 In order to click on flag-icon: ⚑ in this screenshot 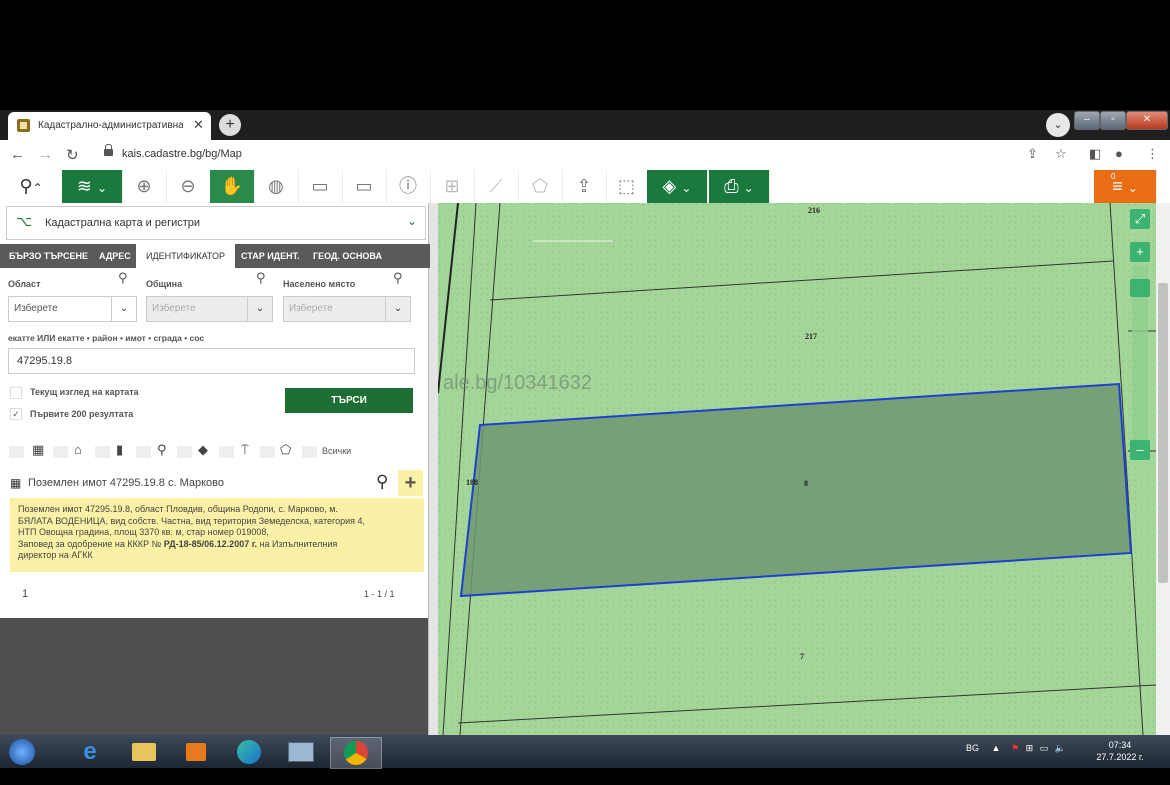, I will do `click(1015, 748)`.